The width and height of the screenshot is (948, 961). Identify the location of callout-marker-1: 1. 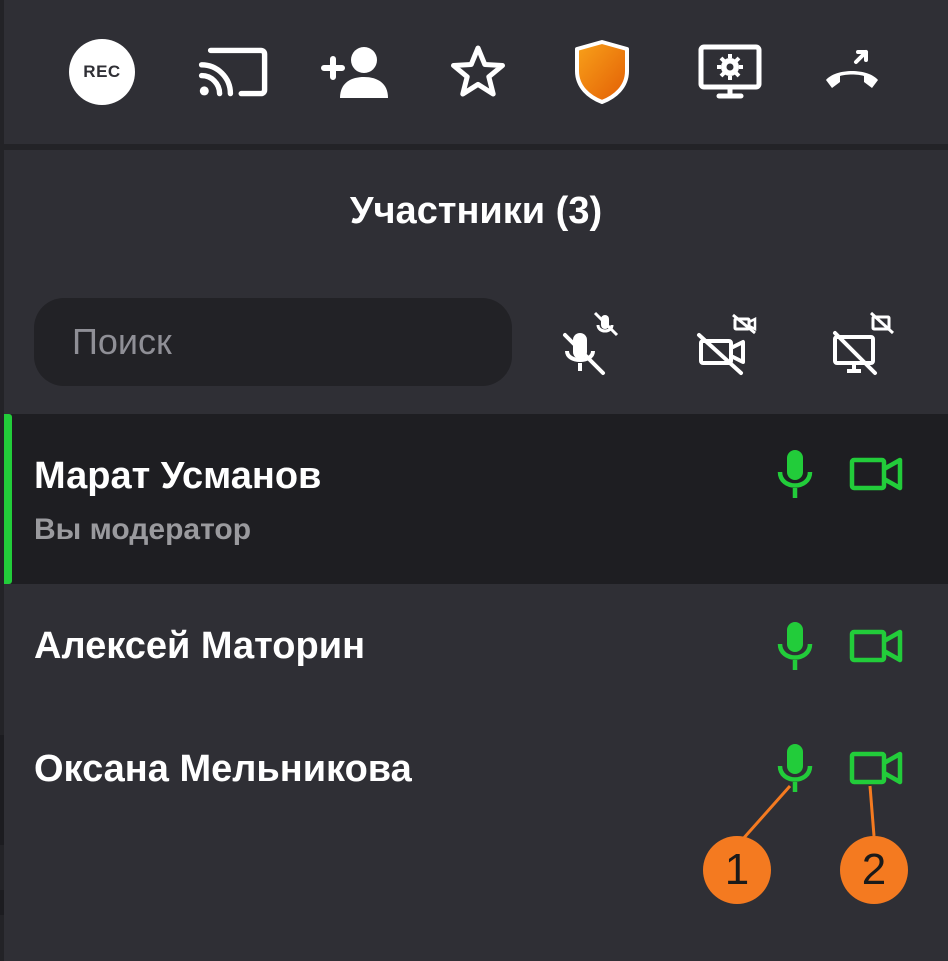
(737, 870).